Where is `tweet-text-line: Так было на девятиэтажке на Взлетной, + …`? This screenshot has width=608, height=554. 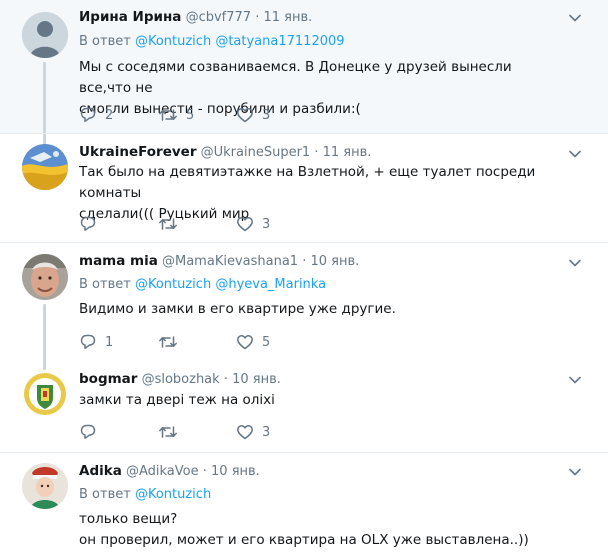 tweet-text-line: Так было на девятиэтажке на Взлетной, + … is located at coordinates (307, 182).